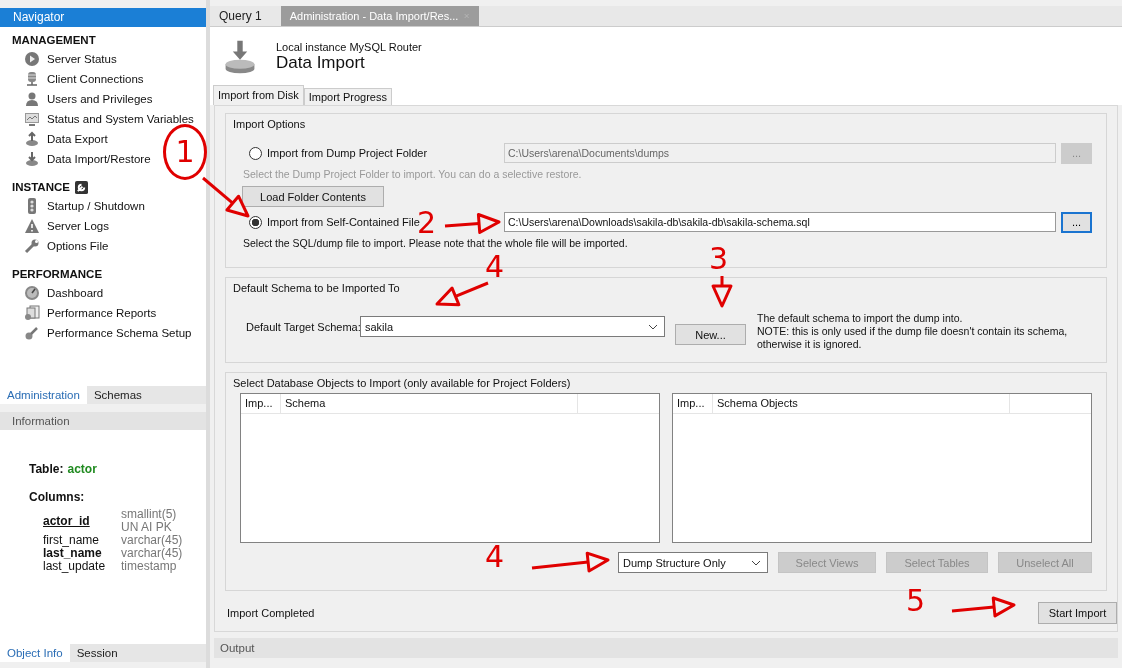 The image size is (1122, 668). I want to click on schema-objects-list: Imp... Schema Objects, so click(882, 468).